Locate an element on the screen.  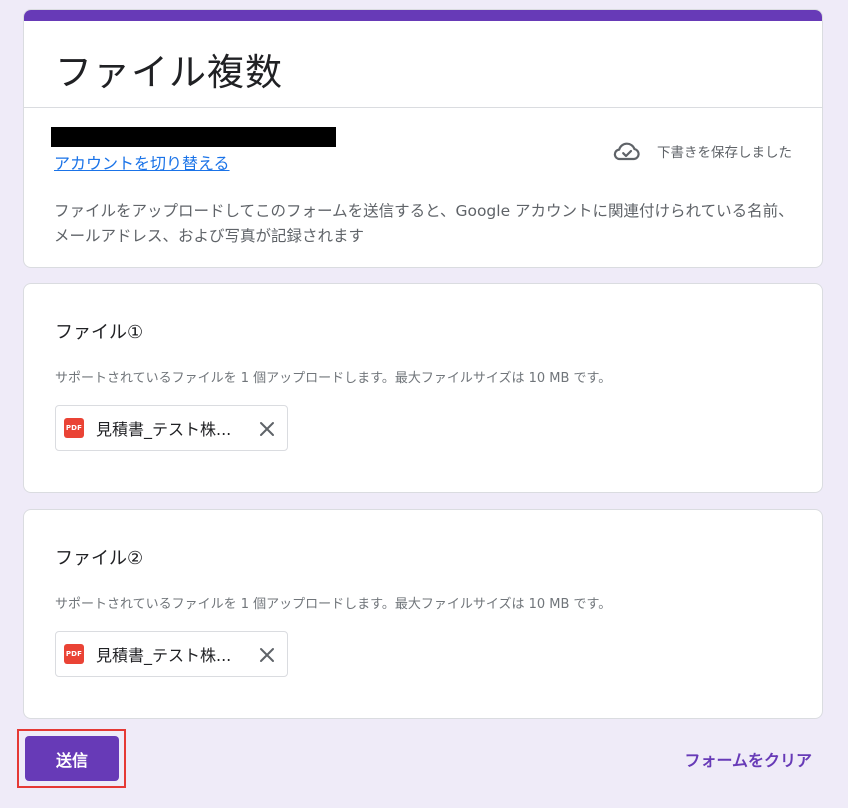
switch-account-link: アカウントを切り替える is located at coordinates (142, 162).